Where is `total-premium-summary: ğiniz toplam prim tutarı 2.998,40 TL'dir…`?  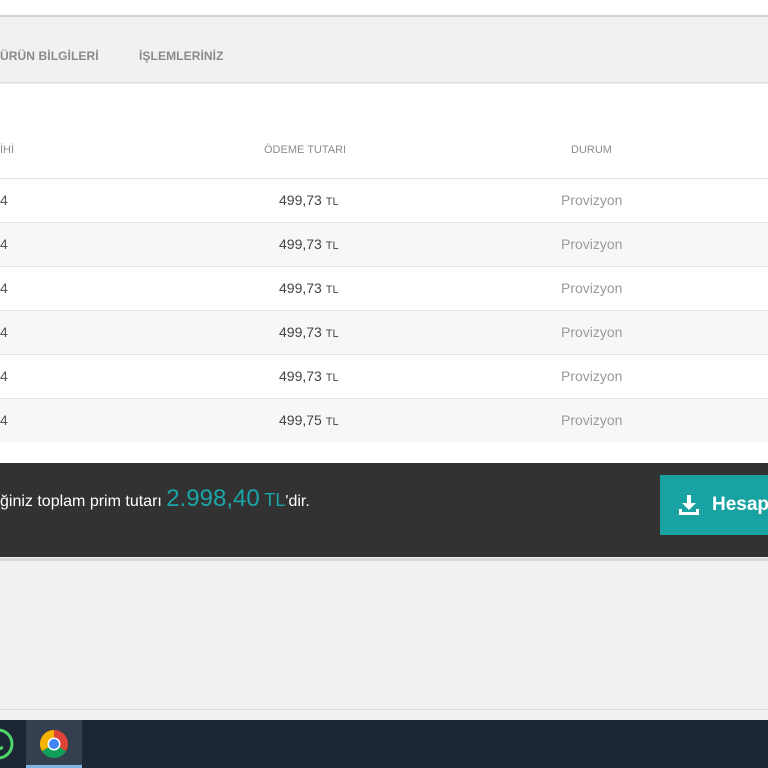 total-premium-summary: ğiniz toplam prim tutarı 2.998,40 TL'dir… is located at coordinates (384, 510).